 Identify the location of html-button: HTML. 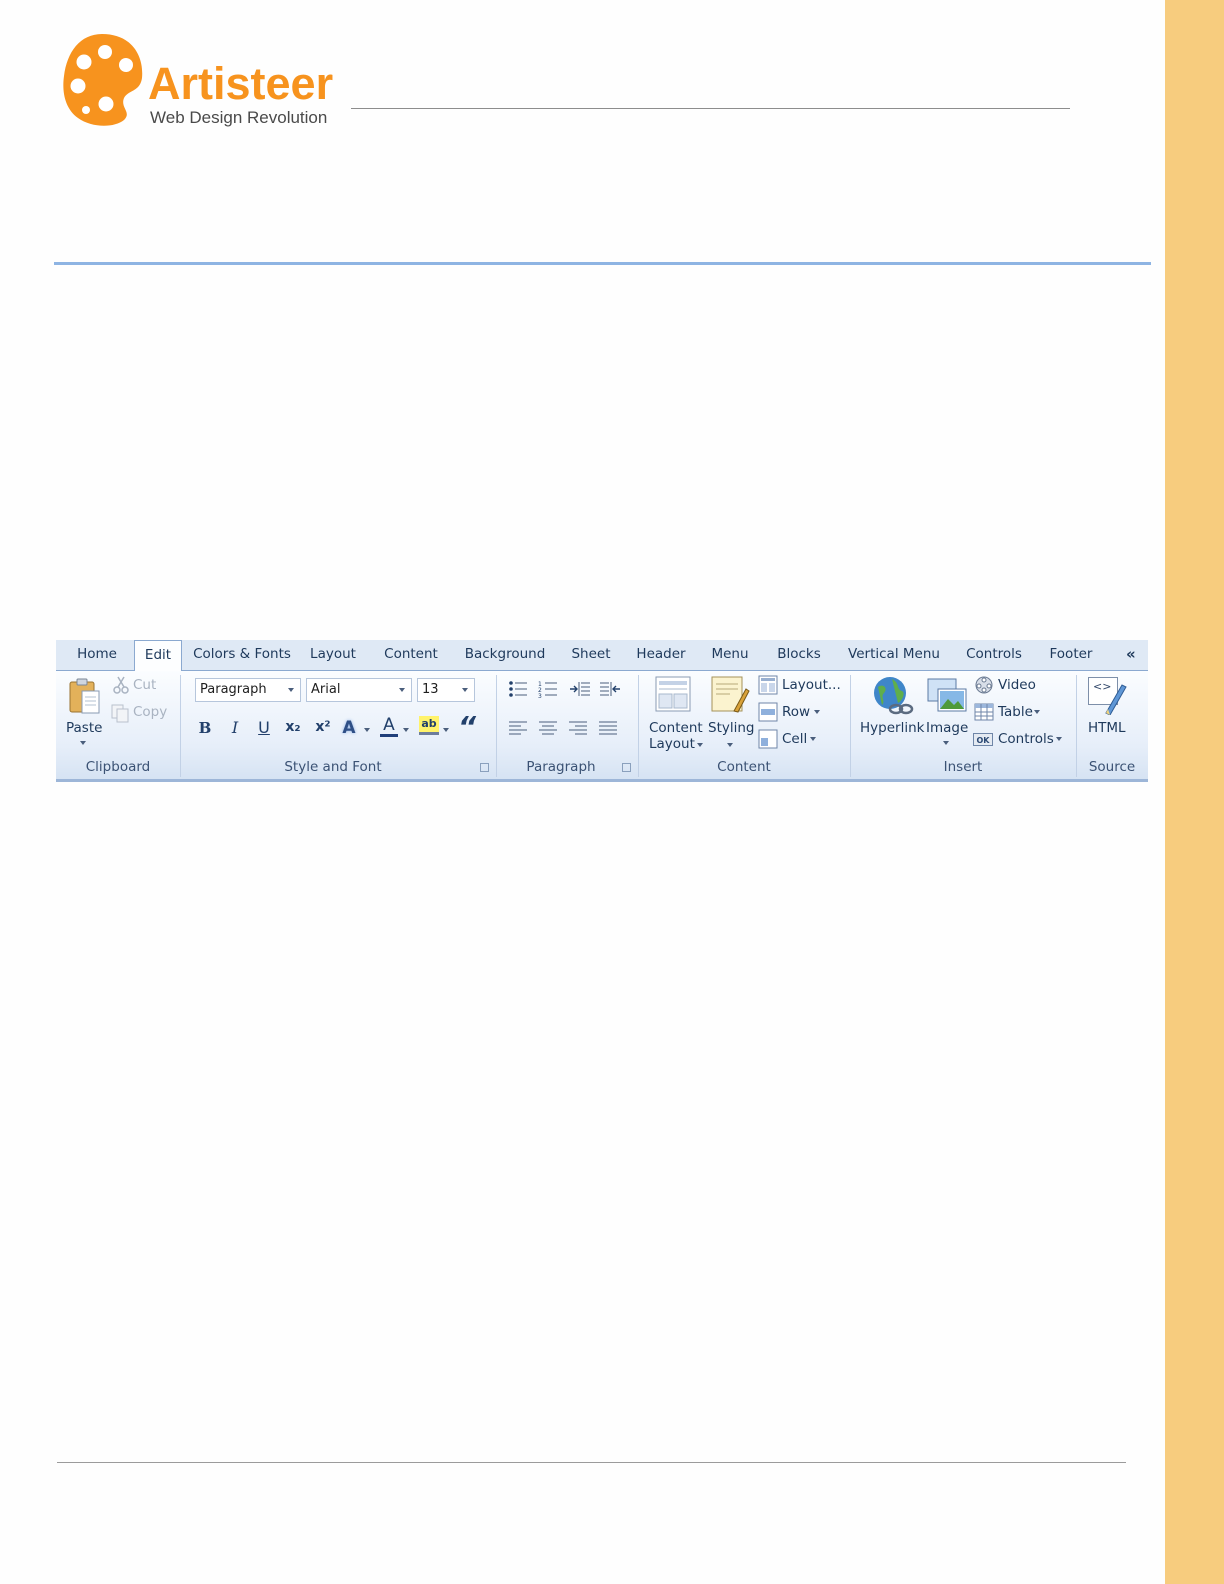
(1107, 728).